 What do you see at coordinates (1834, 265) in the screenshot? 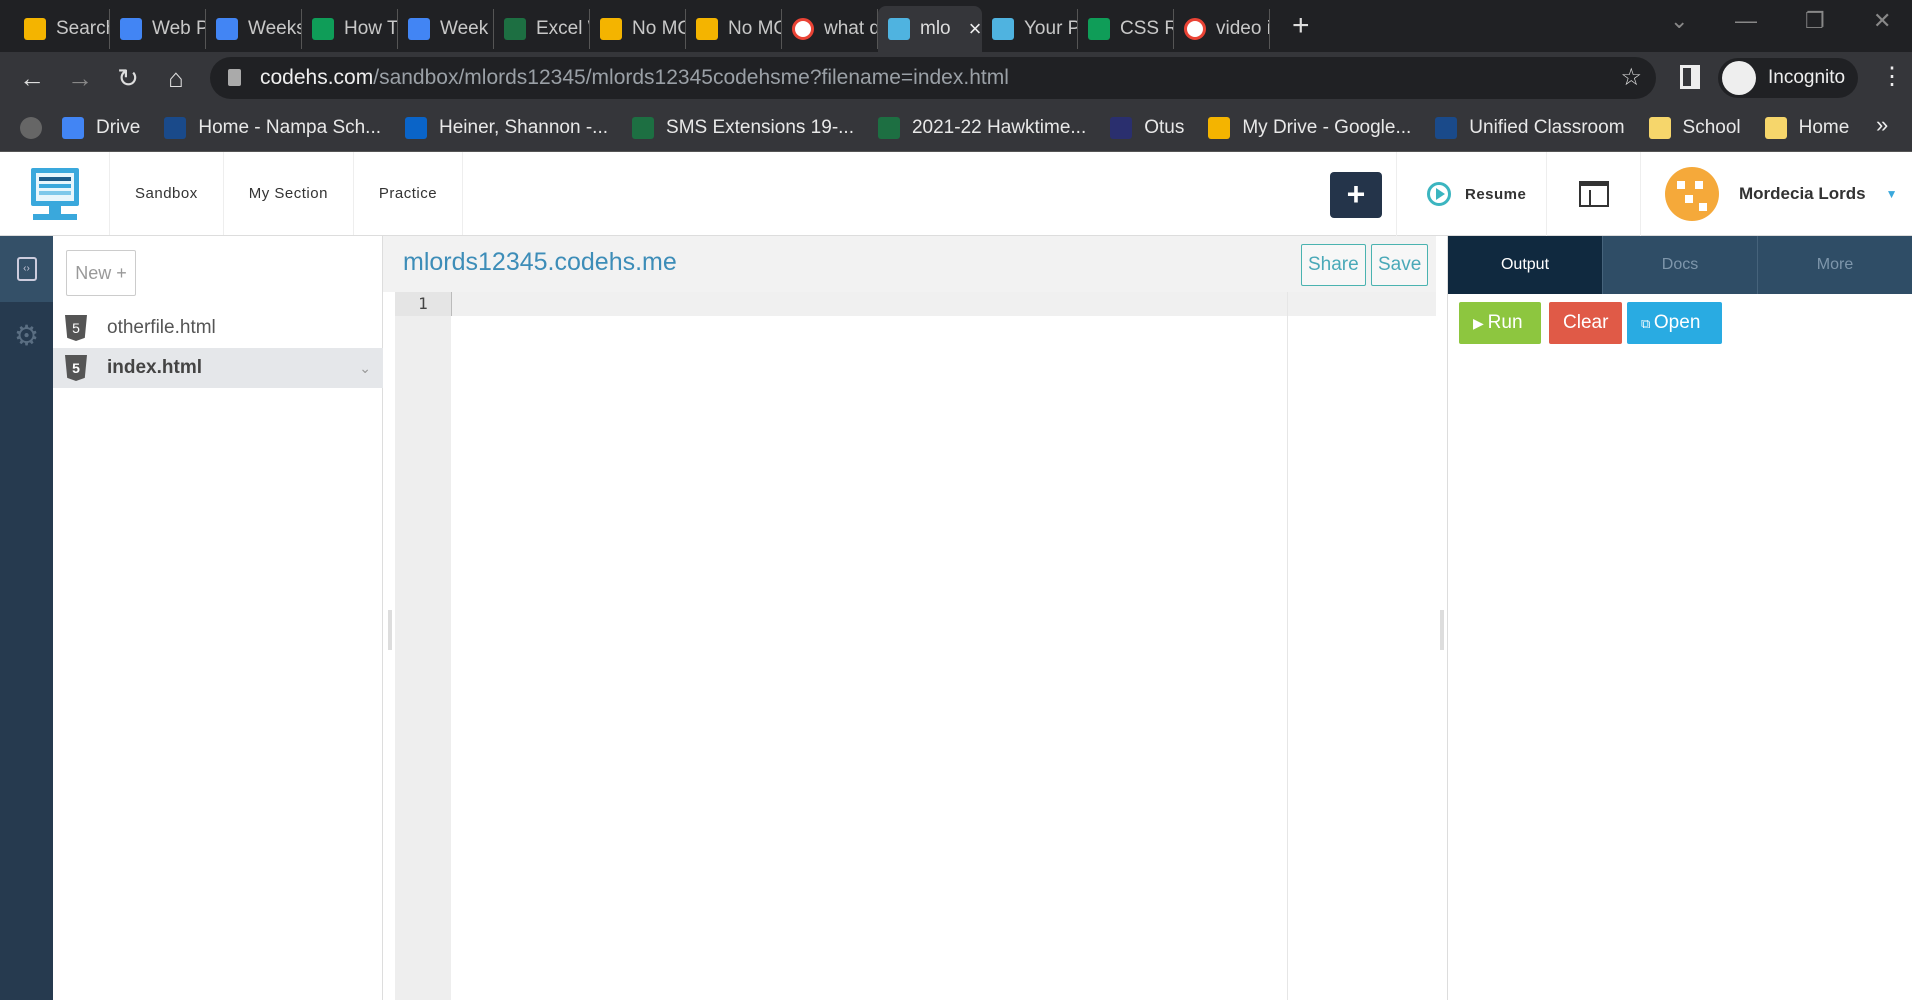
I see `tab-more: More` at bounding box center [1834, 265].